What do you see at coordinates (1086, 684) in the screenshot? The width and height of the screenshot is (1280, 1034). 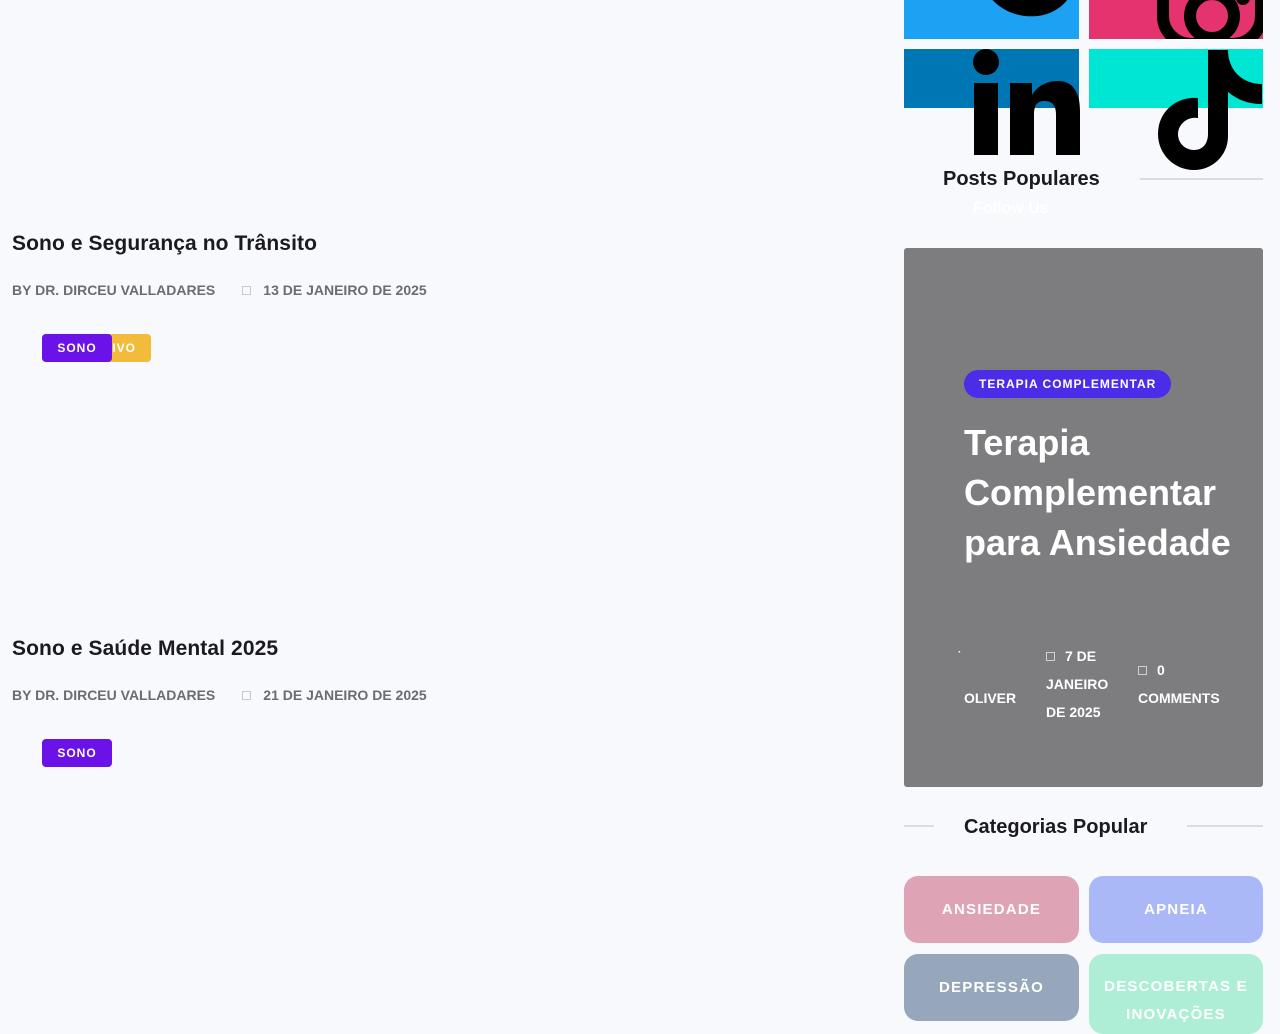 I see `featured-date: 7 DE JANEIRO DE 2025` at bounding box center [1086, 684].